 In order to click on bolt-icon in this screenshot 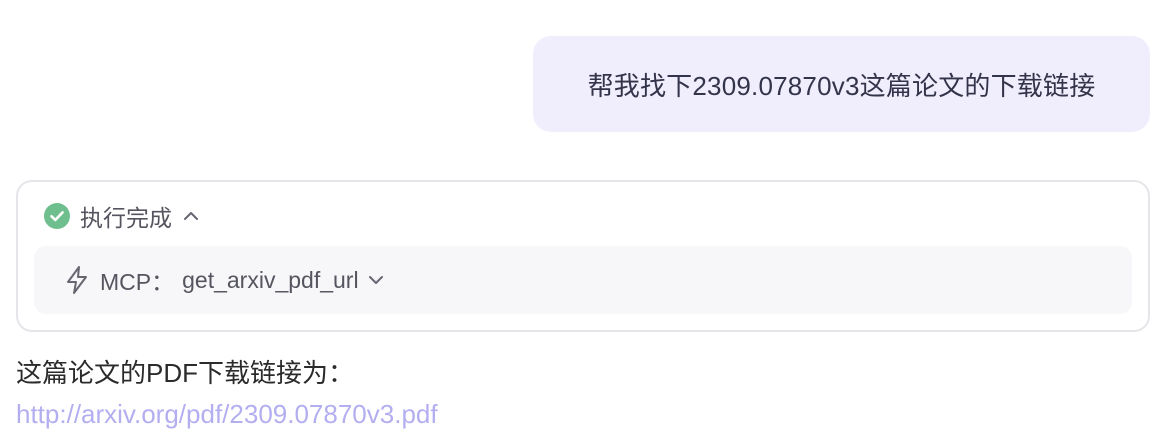, I will do `click(77, 280)`.